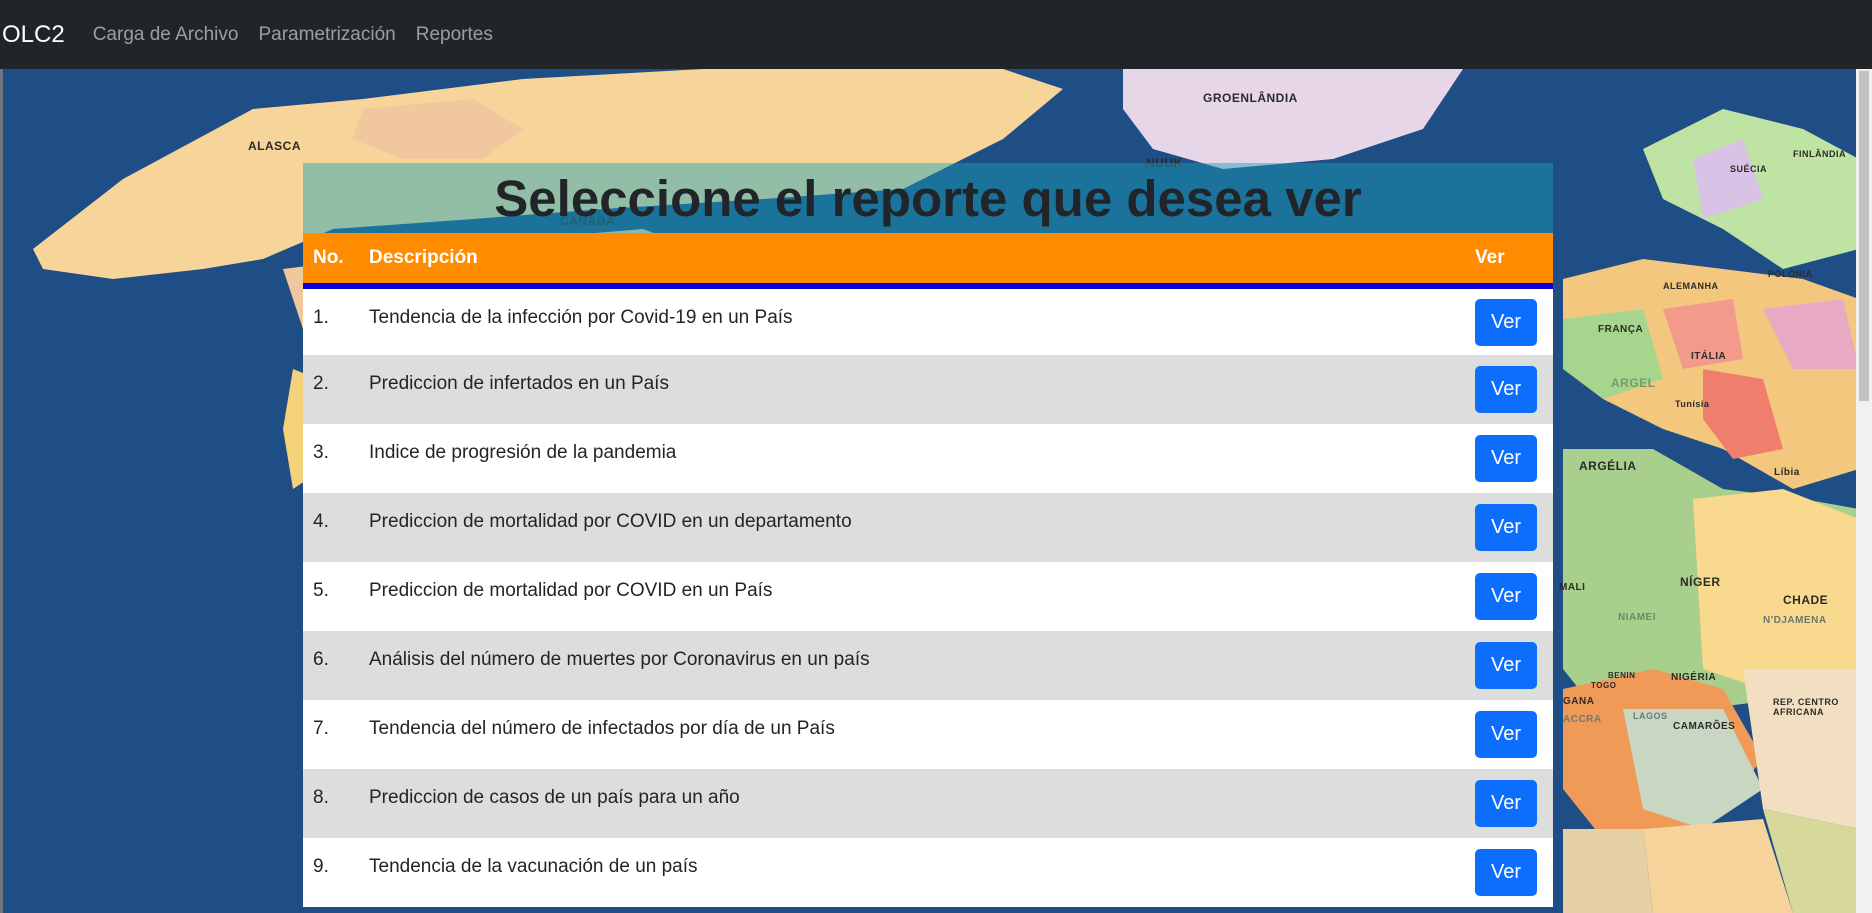  What do you see at coordinates (1506, 527) in the screenshot?
I see `ver-button-4: Ver` at bounding box center [1506, 527].